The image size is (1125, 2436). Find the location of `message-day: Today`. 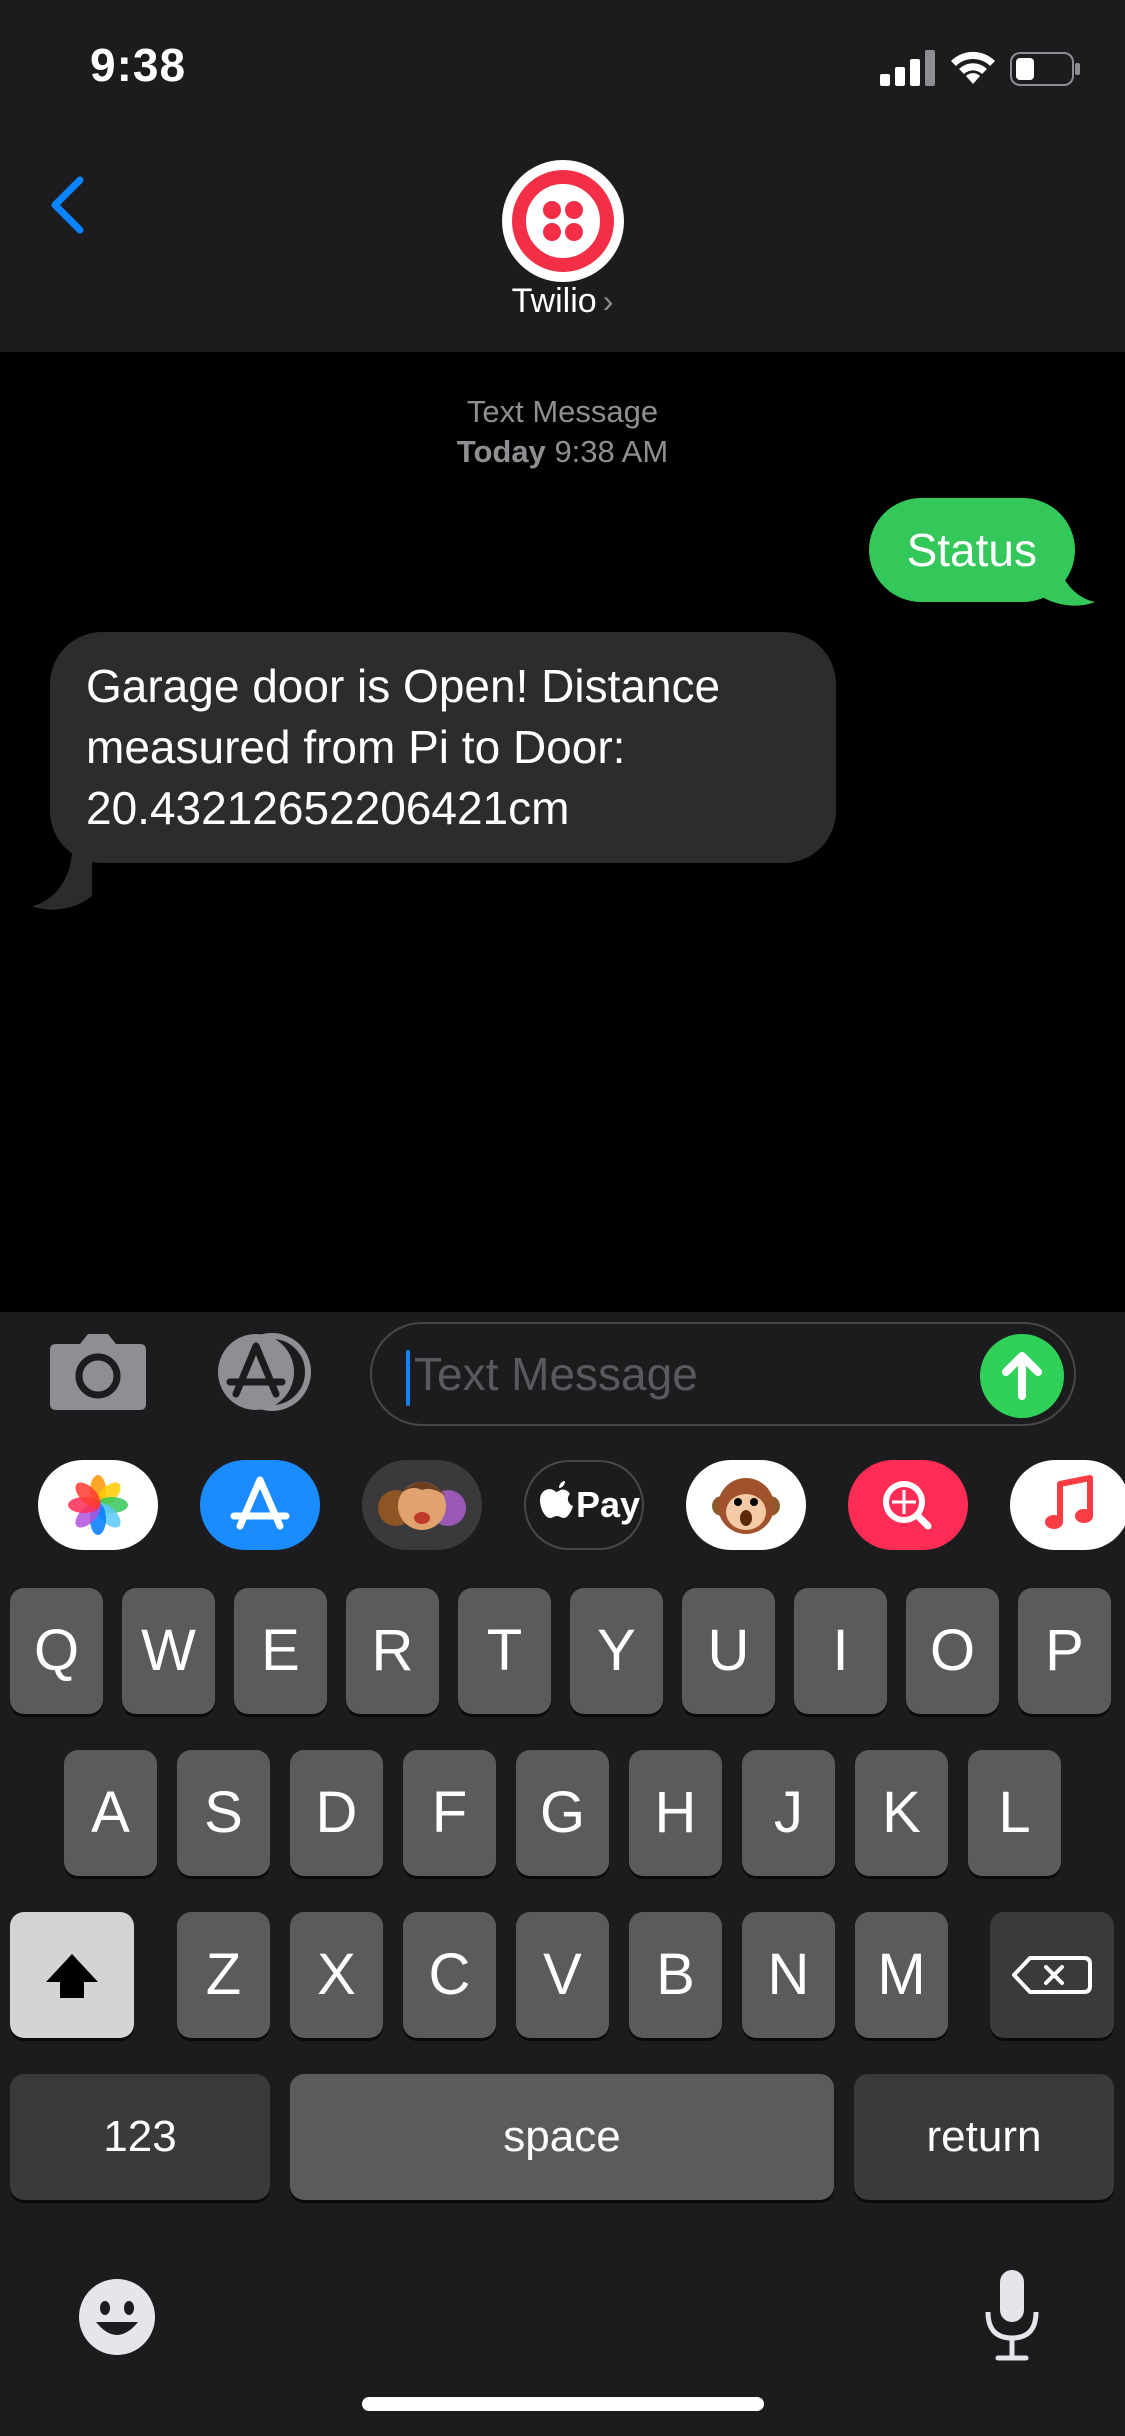

message-day: Today is located at coordinates (501, 451).